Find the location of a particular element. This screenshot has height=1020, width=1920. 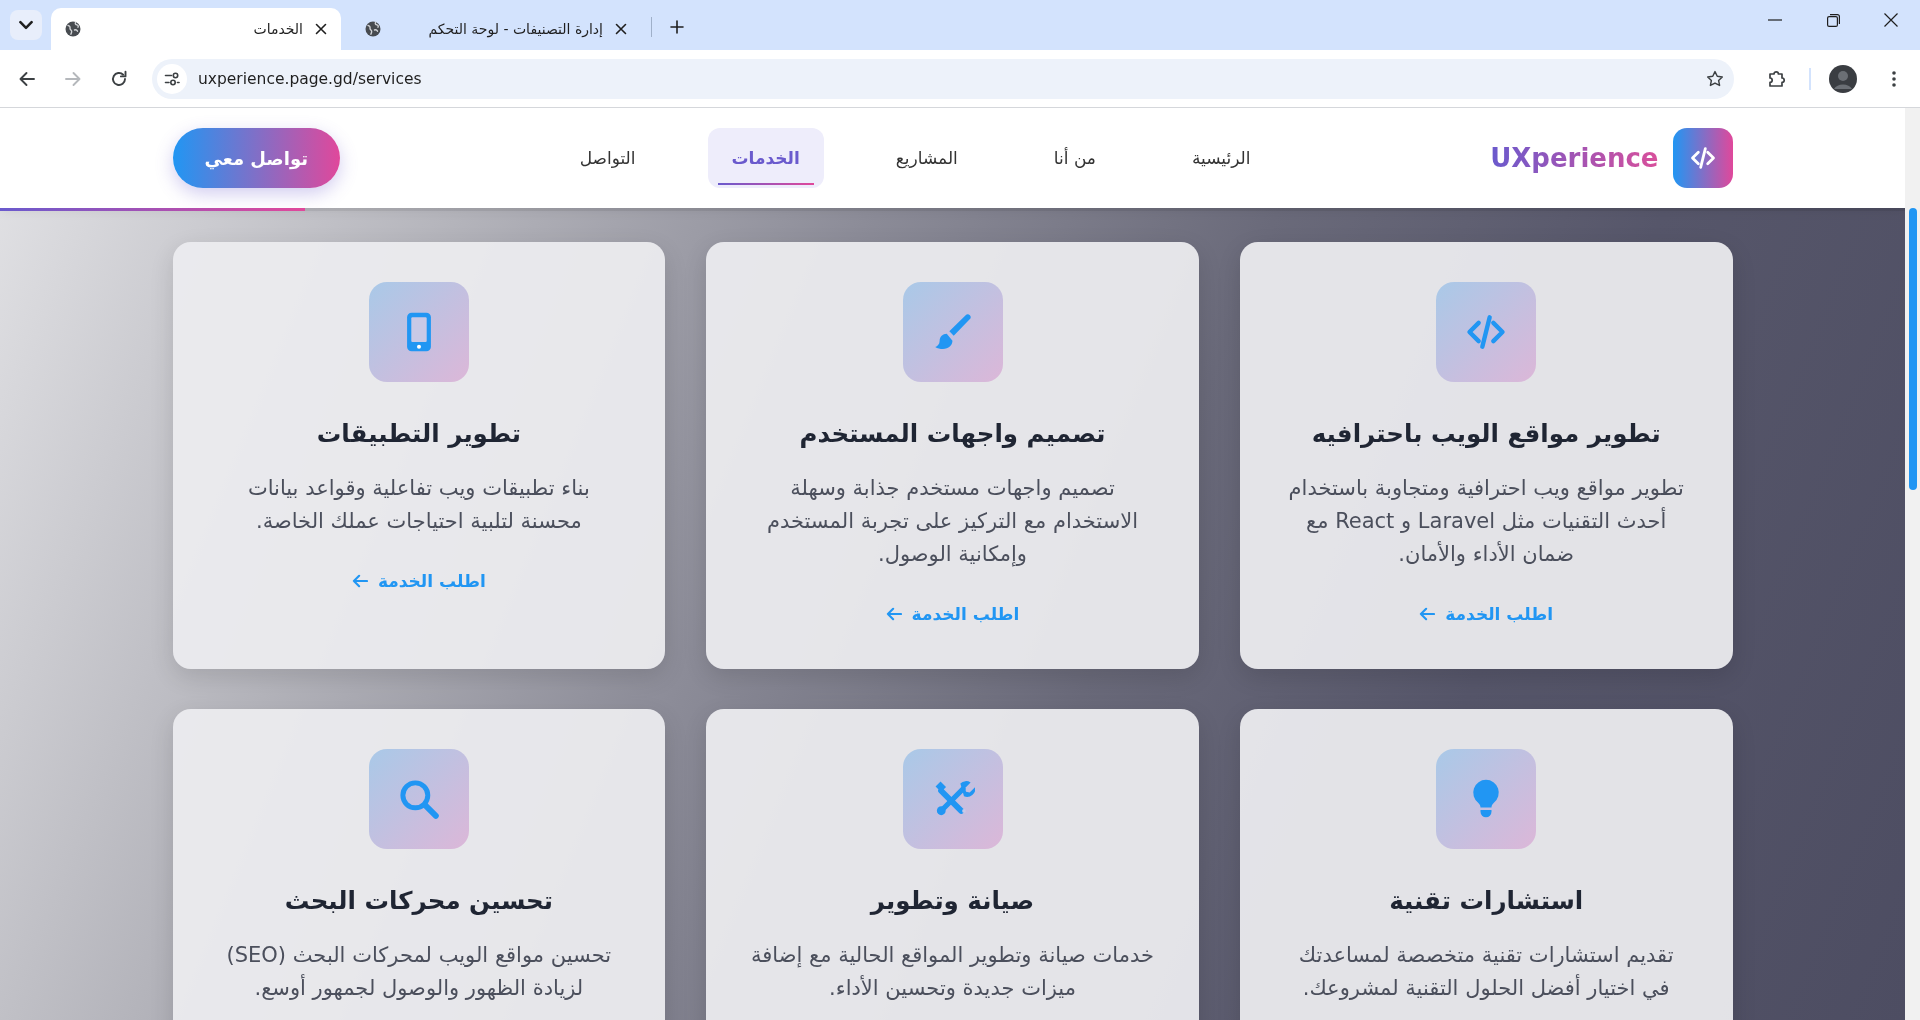

nav-link: الرئيسية is located at coordinates (1221, 158).